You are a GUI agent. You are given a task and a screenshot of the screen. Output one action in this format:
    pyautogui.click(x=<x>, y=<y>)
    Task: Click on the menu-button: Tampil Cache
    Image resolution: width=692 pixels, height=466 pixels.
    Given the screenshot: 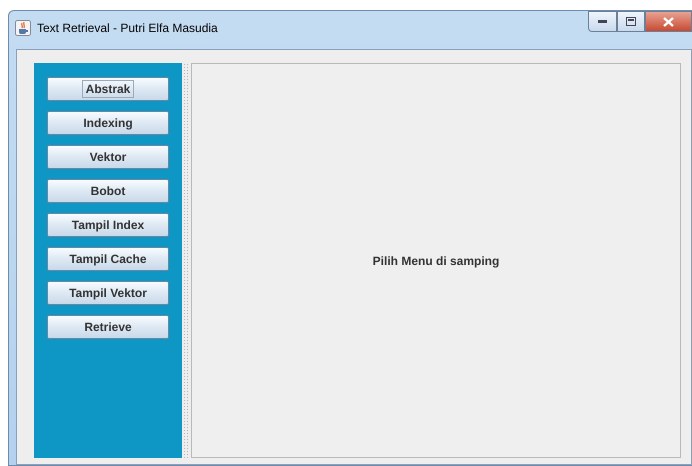 What is the action you would take?
    pyautogui.click(x=108, y=259)
    